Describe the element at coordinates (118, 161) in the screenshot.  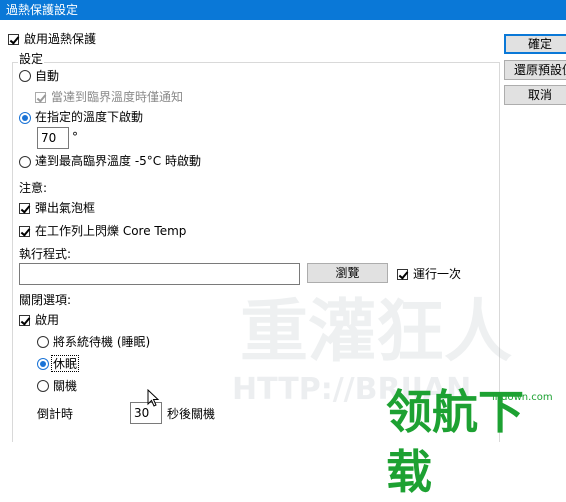
I see `mode-max-label: 達到最高臨界溫度 -5°C 時啟動` at that location.